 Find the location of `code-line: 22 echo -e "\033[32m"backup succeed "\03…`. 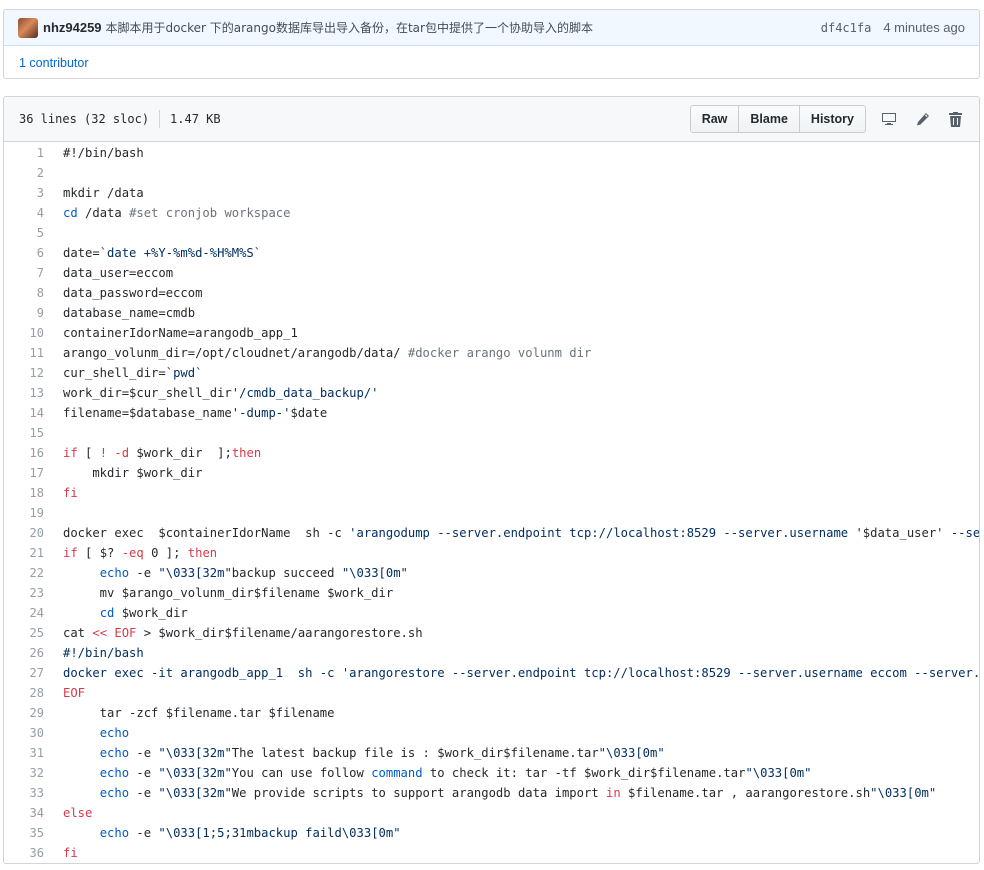

code-line: 22 echo -e "\033[32m"backup succeed "\03… is located at coordinates (491, 573).